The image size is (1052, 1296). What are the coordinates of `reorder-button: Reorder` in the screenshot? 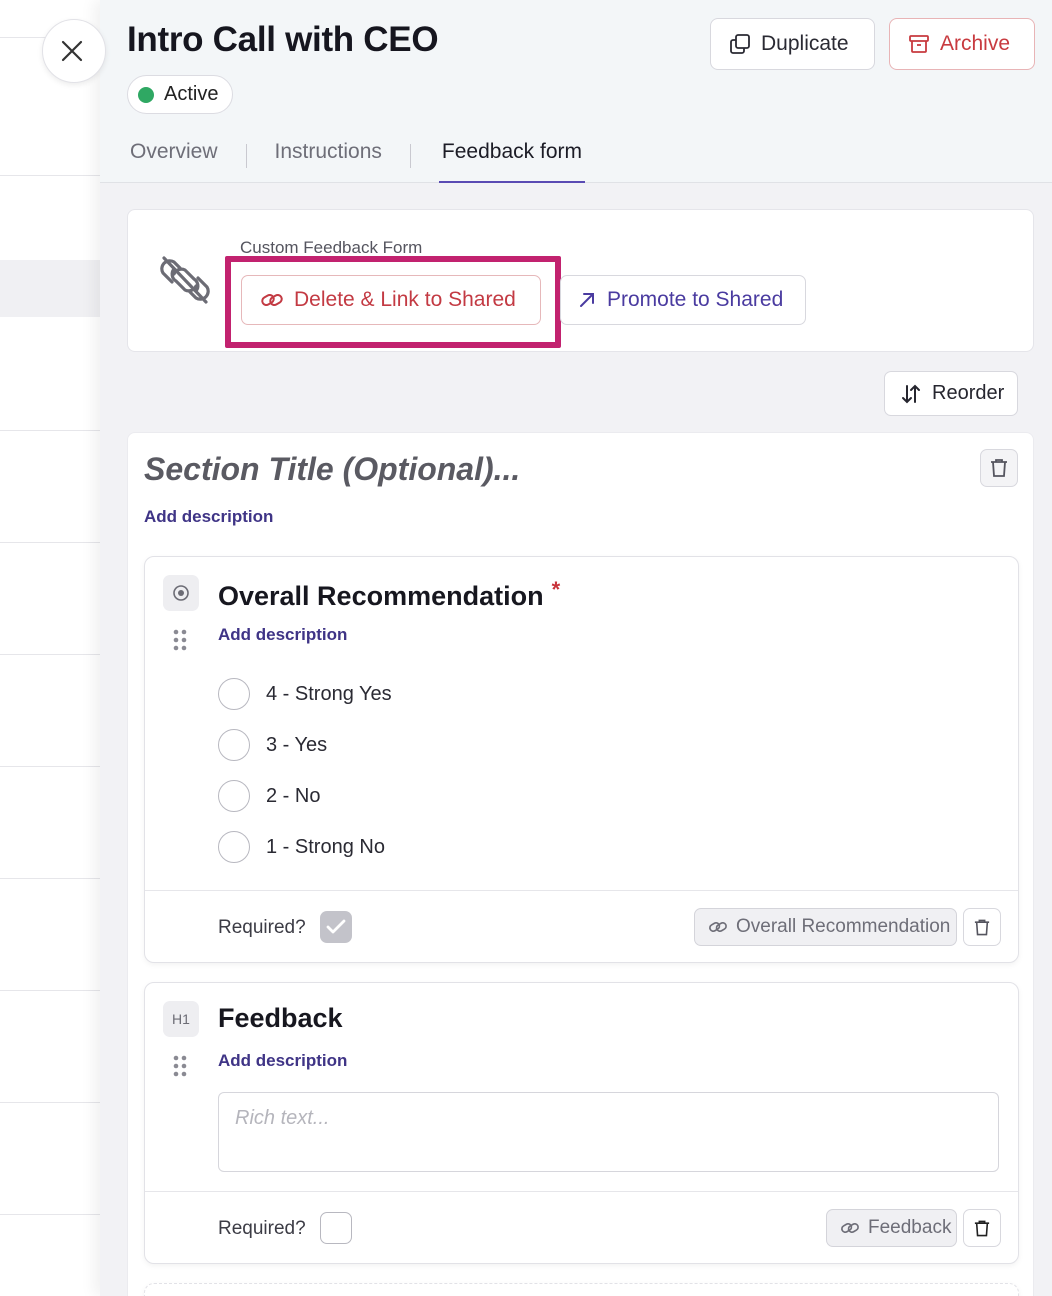 It's located at (951, 393).